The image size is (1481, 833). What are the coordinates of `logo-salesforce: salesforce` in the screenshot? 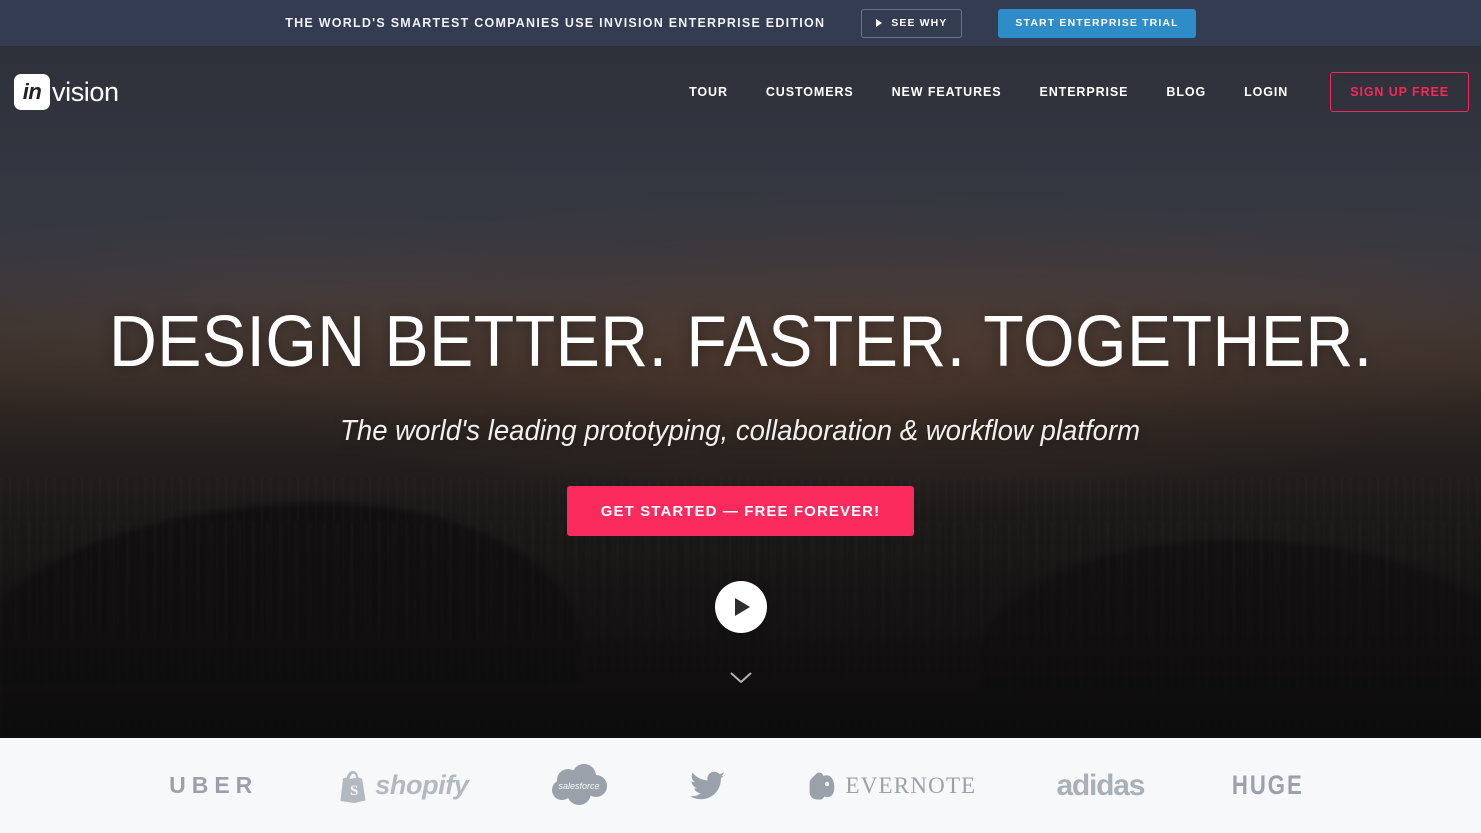 It's located at (579, 785).